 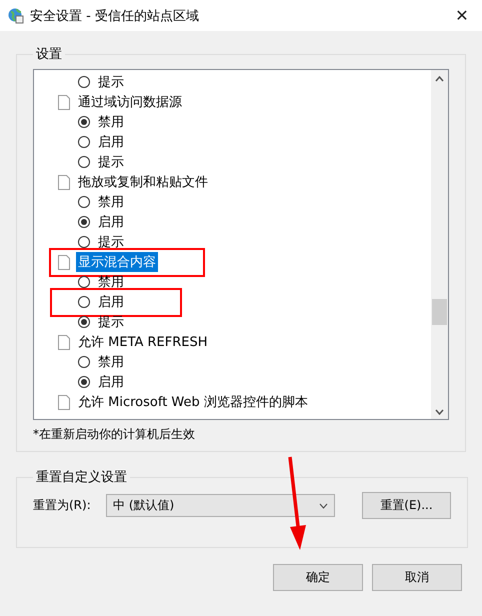 I want to click on note-text: *在重新启动你的计算机后生效, so click(x=114, y=434).